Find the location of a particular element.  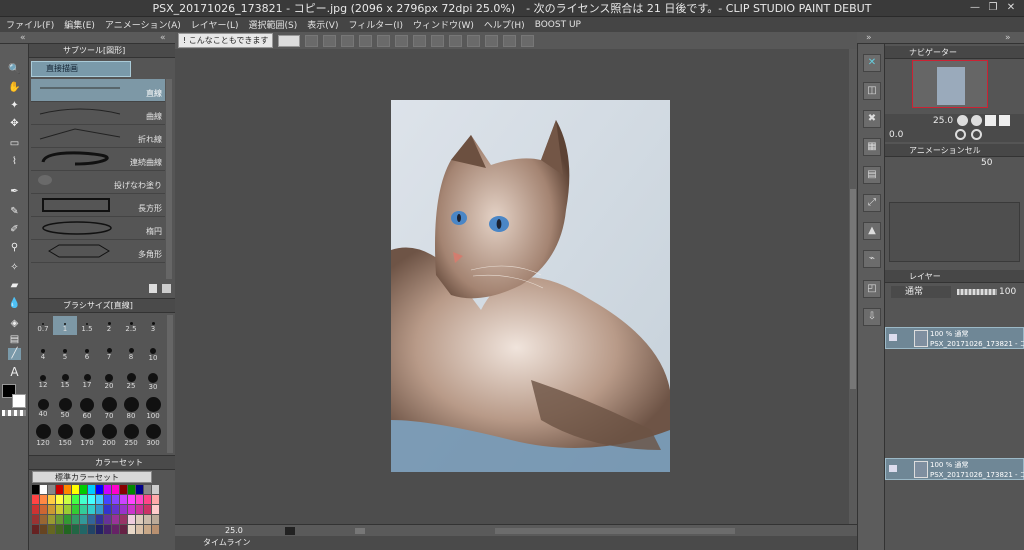

fit-icon is located at coordinates (420, 40).